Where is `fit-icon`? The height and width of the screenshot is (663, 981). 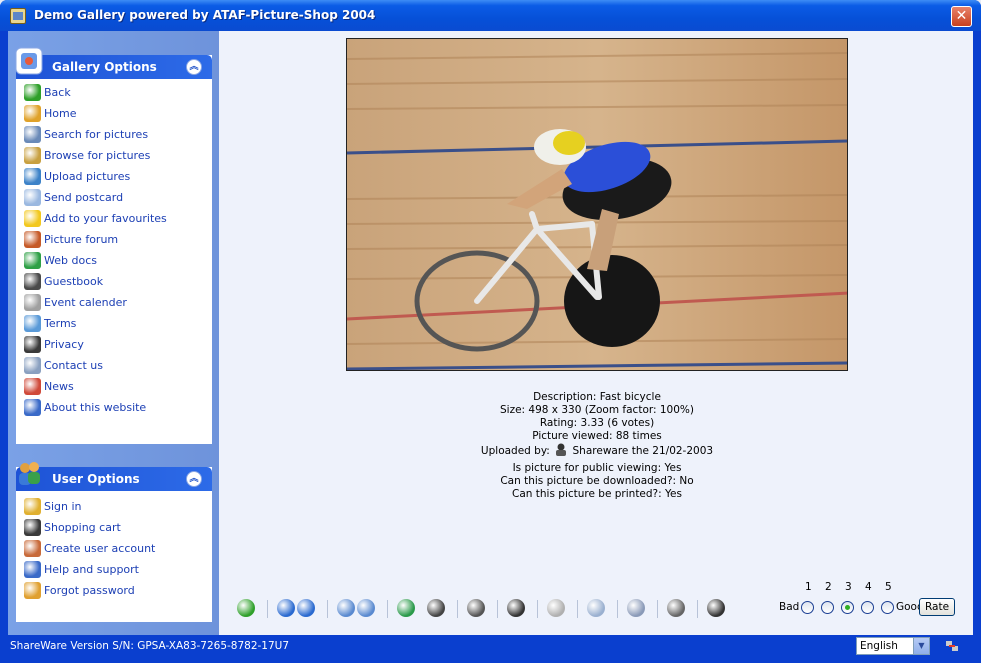
fit-icon is located at coordinates (406, 608).